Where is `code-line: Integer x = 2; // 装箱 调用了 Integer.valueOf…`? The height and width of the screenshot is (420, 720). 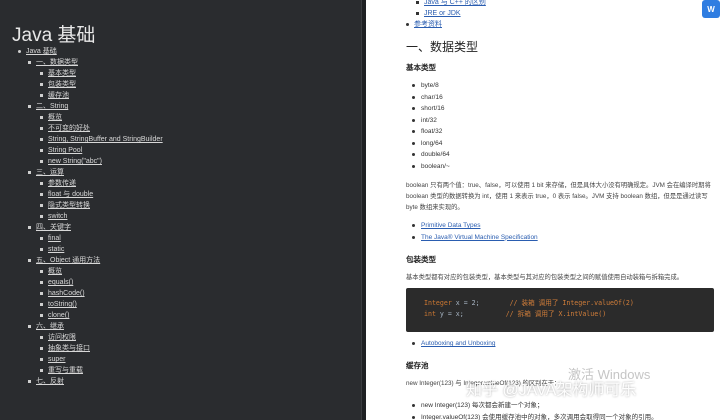
code-line: Integer x = 2; // 装箱 调用了 Integer.valueOf… is located at coordinates (529, 303).